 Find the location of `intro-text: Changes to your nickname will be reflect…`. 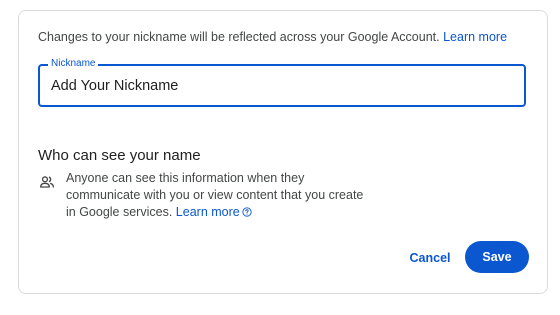

intro-text: Changes to your nickname will be reflect… is located at coordinates (272, 37).